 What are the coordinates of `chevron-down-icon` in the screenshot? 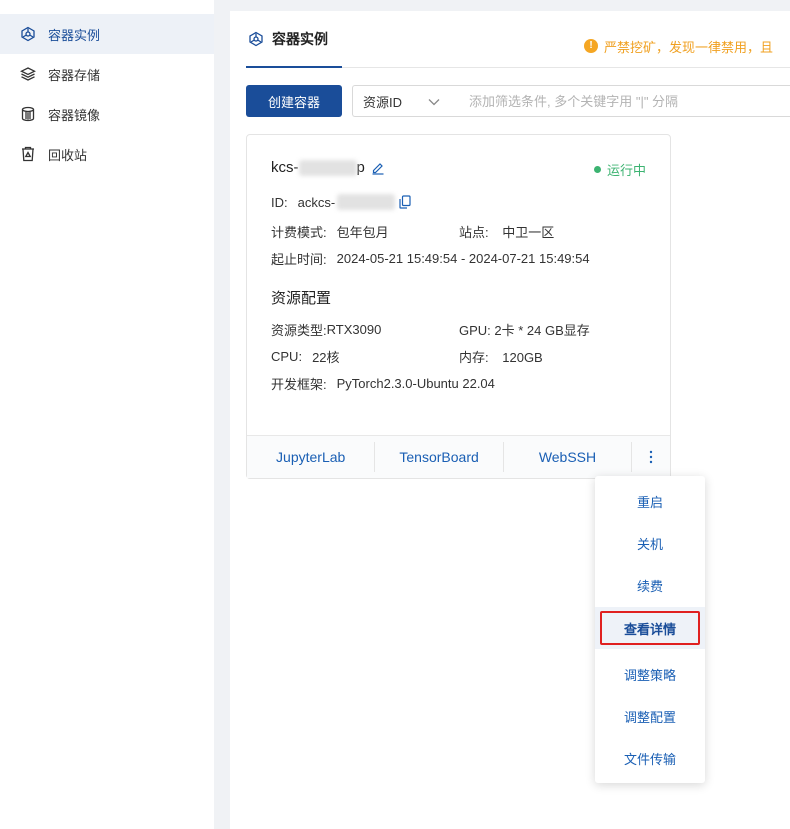 It's located at (434, 101).